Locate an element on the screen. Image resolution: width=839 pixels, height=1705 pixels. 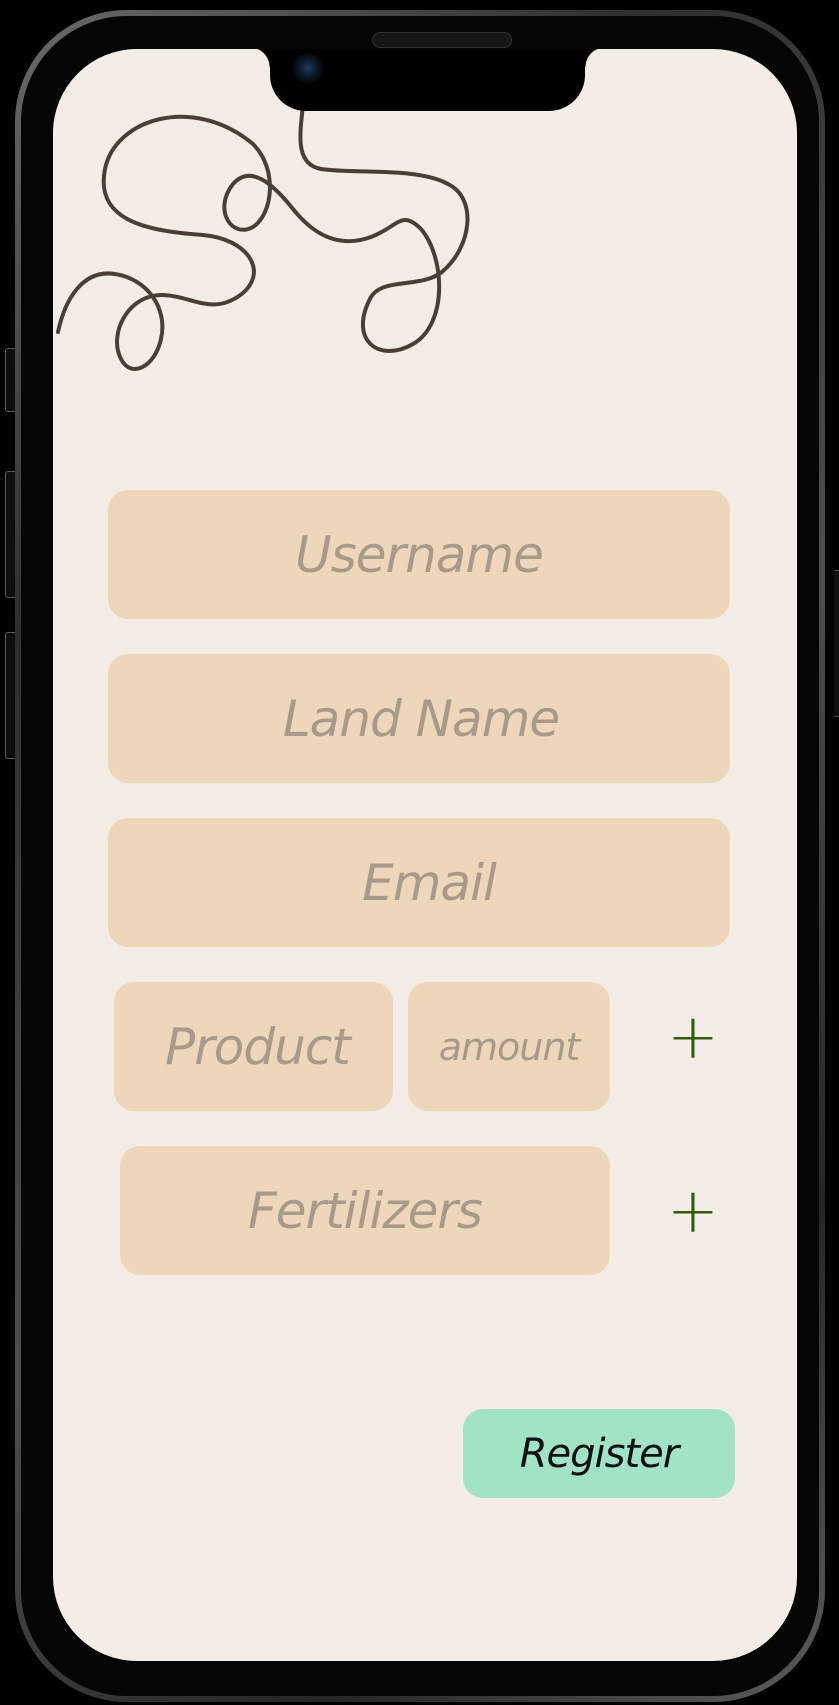
front-camera is located at coordinates (308, 68).